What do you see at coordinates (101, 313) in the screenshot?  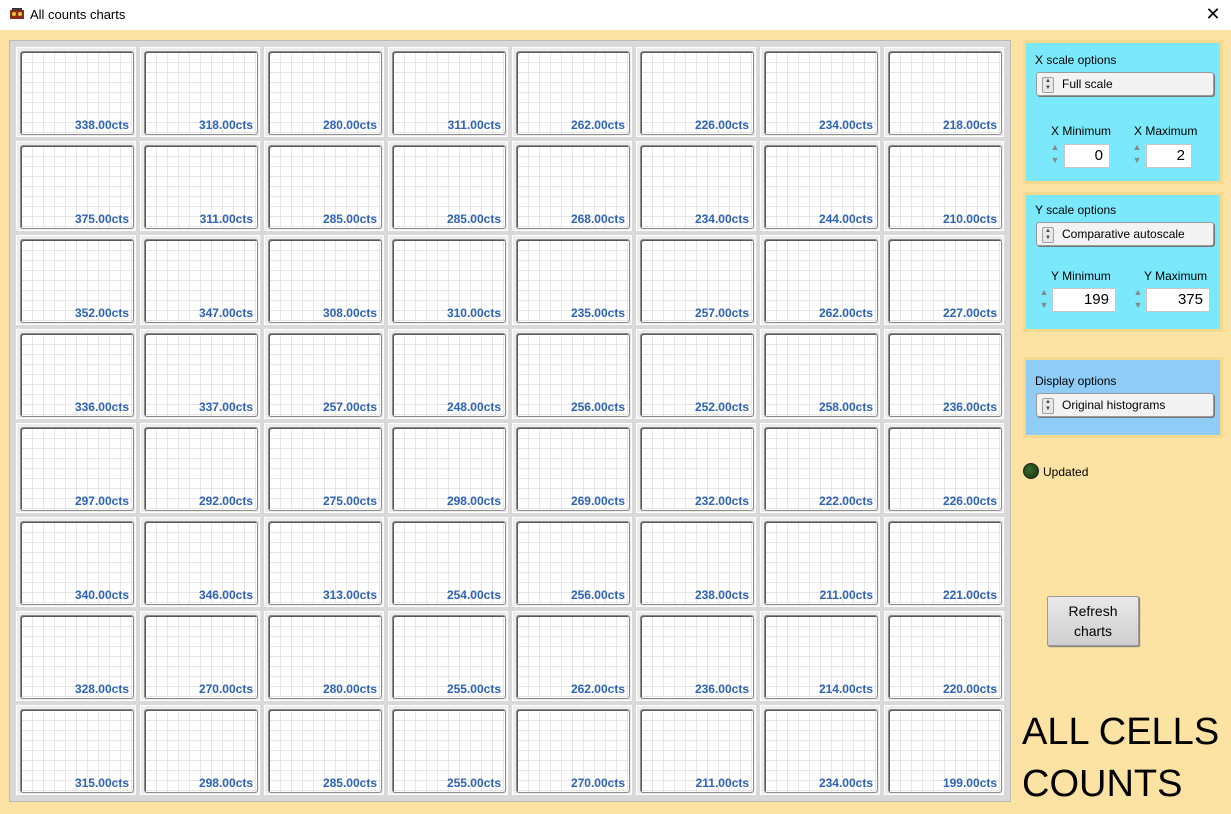 I see `count-label: 352.00cts` at bounding box center [101, 313].